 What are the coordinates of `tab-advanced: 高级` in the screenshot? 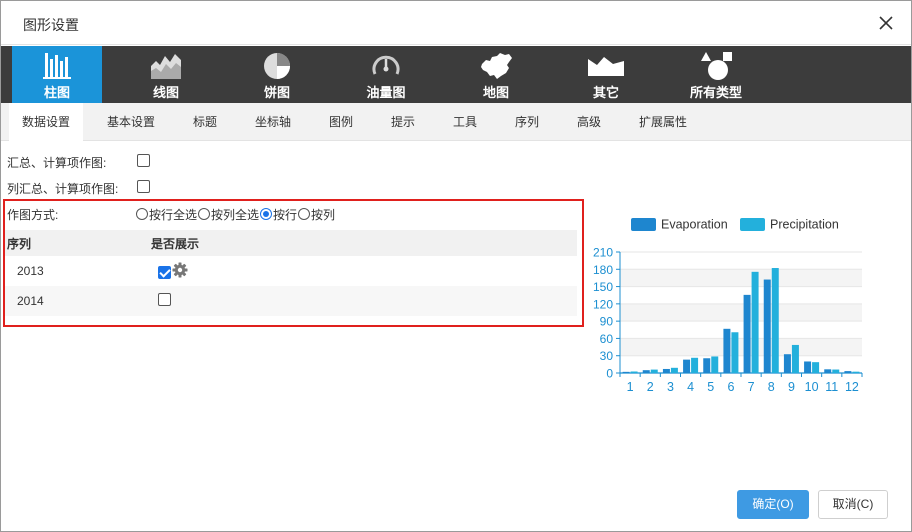 It's located at (589, 122).